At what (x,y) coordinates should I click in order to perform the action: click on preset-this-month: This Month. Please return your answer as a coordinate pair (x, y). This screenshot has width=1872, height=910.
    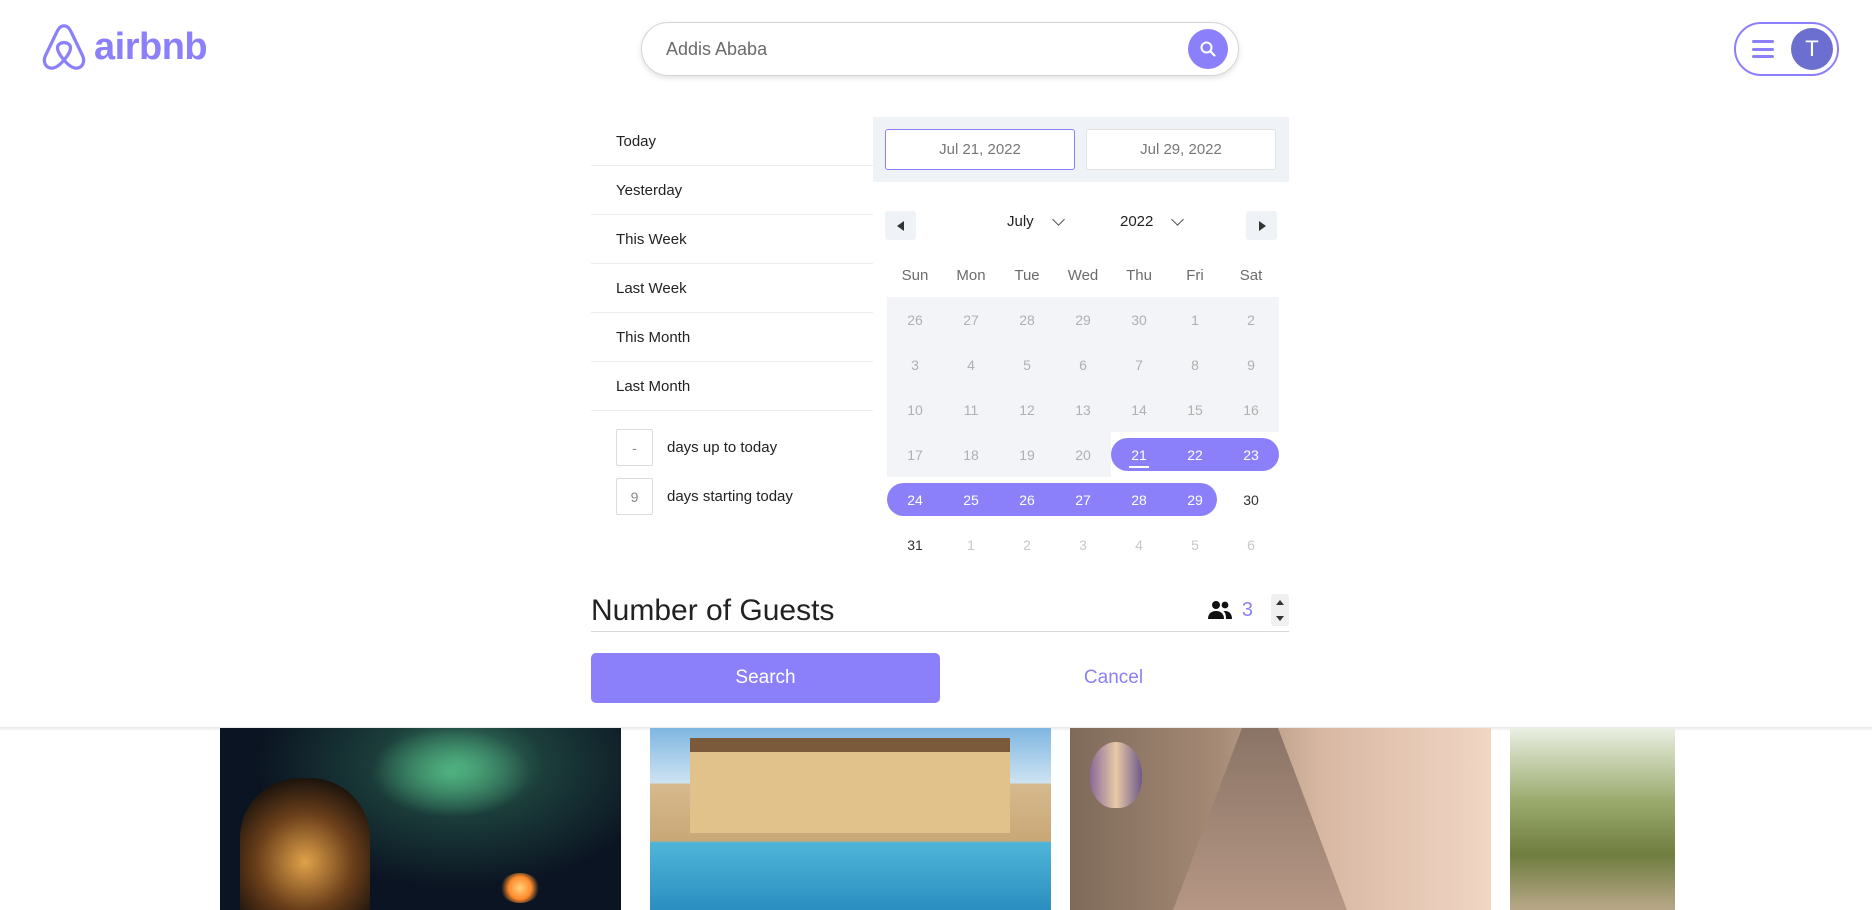
    Looking at the image, I should click on (732, 337).